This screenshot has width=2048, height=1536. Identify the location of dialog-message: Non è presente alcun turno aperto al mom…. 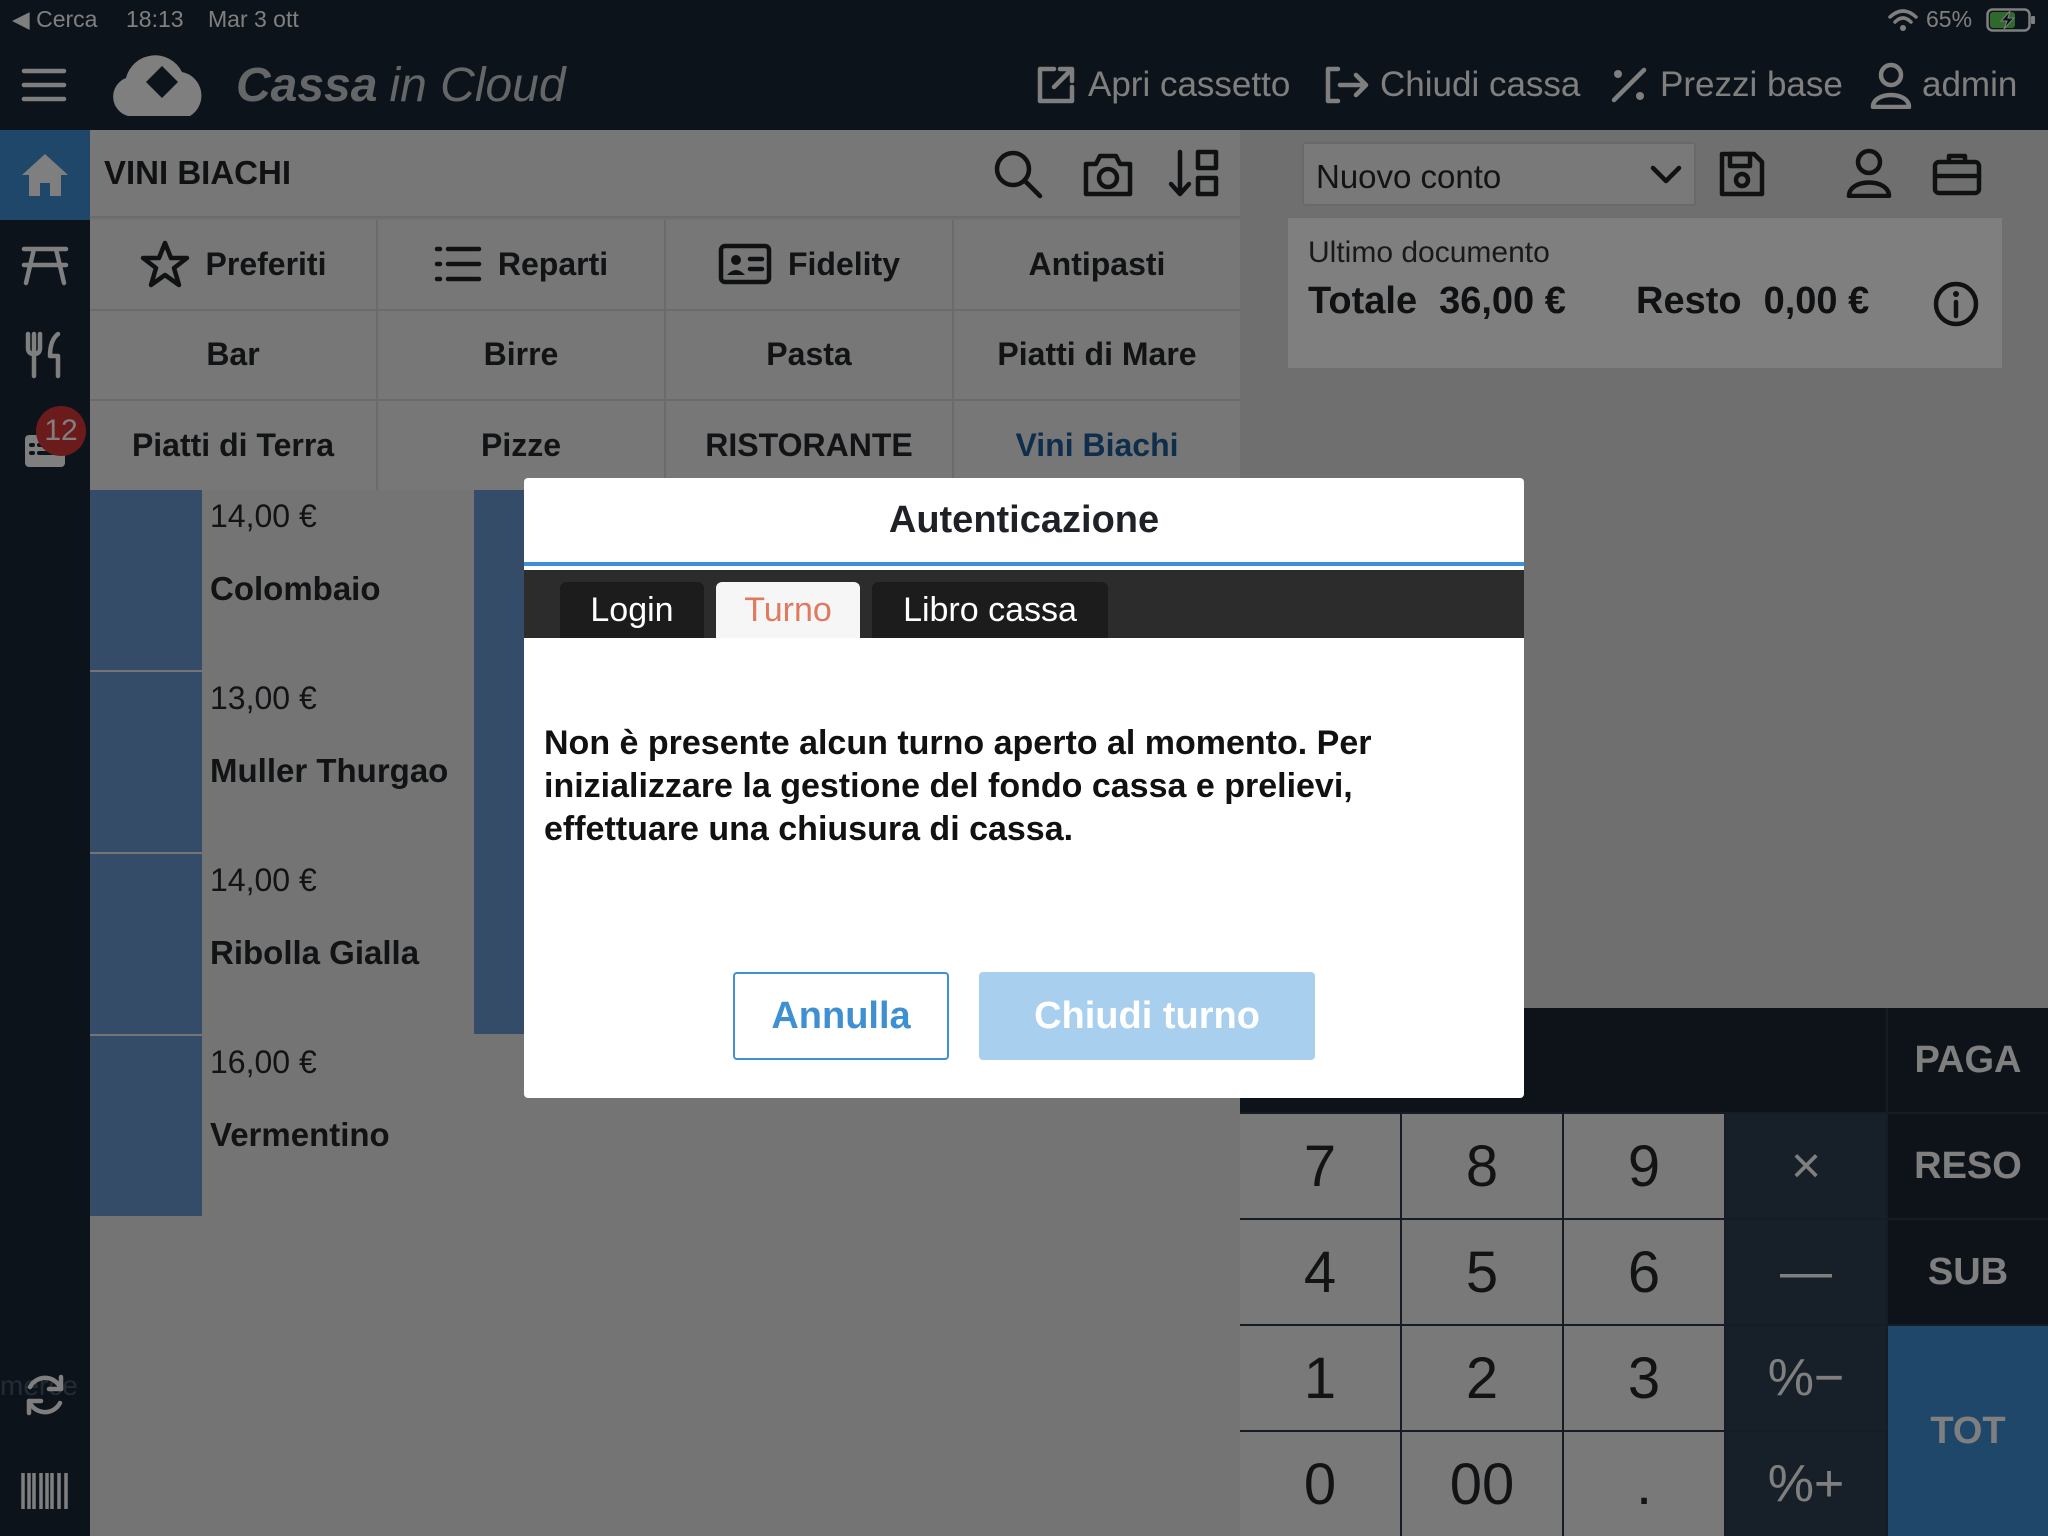
(958, 786).